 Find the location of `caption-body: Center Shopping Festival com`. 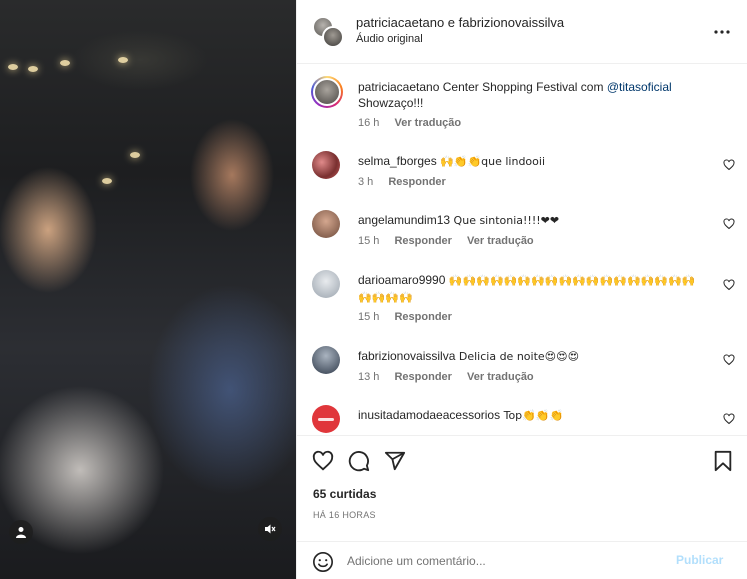

caption-body: Center Shopping Festival com is located at coordinates (523, 87).